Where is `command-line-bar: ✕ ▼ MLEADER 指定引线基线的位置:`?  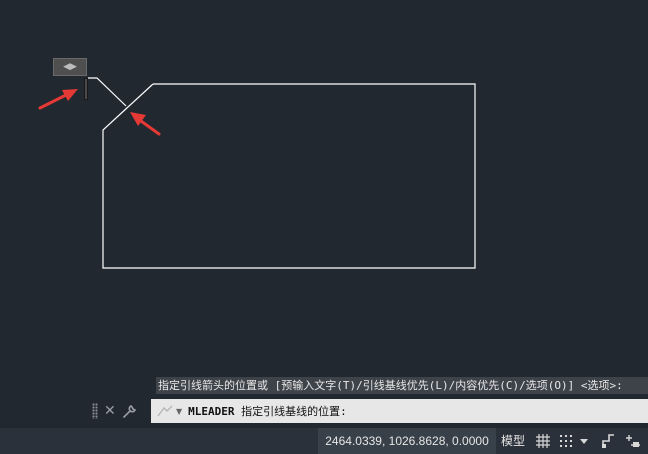 command-line-bar: ✕ ▼ MLEADER 指定引线基线的位置: is located at coordinates (324, 411).